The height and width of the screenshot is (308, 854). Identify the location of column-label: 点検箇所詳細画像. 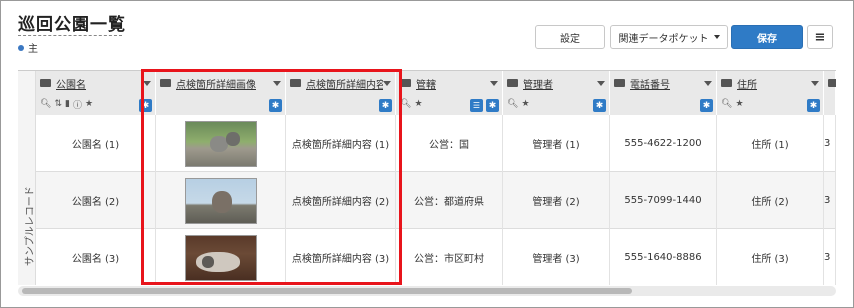
(216, 85).